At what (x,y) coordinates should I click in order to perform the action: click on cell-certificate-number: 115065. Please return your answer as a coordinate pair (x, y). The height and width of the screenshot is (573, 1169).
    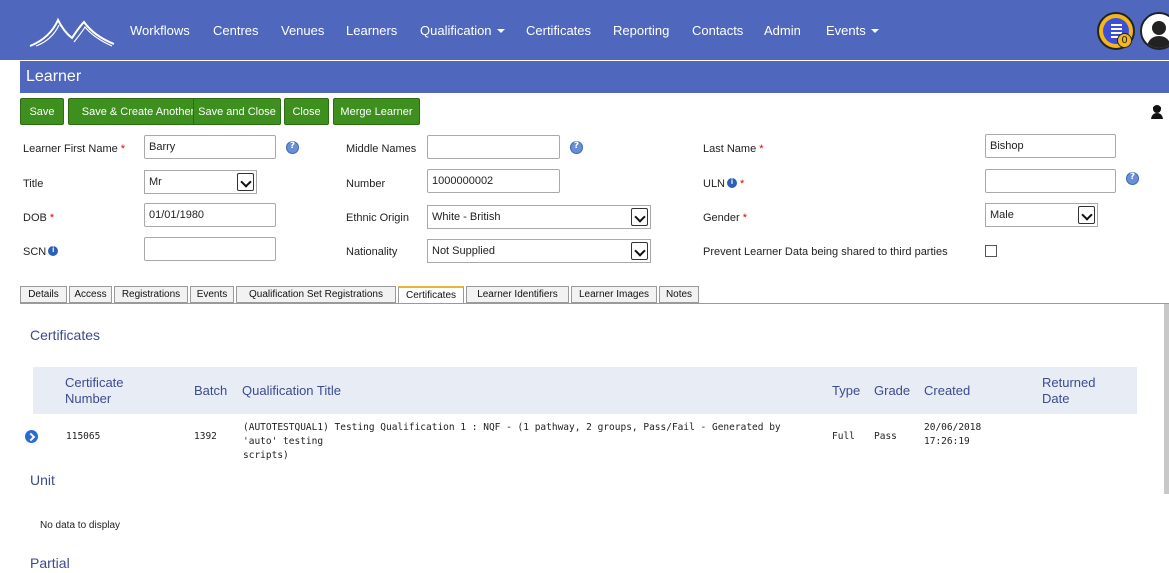
    Looking at the image, I should click on (83, 436).